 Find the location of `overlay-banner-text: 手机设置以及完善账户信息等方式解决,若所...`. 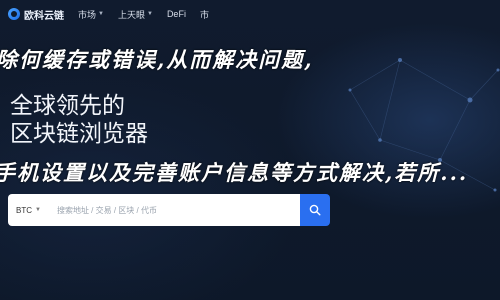

overlay-banner-text: 手机设置以及完善账户信息等方式解决,若所... is located at coordinates (234, 172).